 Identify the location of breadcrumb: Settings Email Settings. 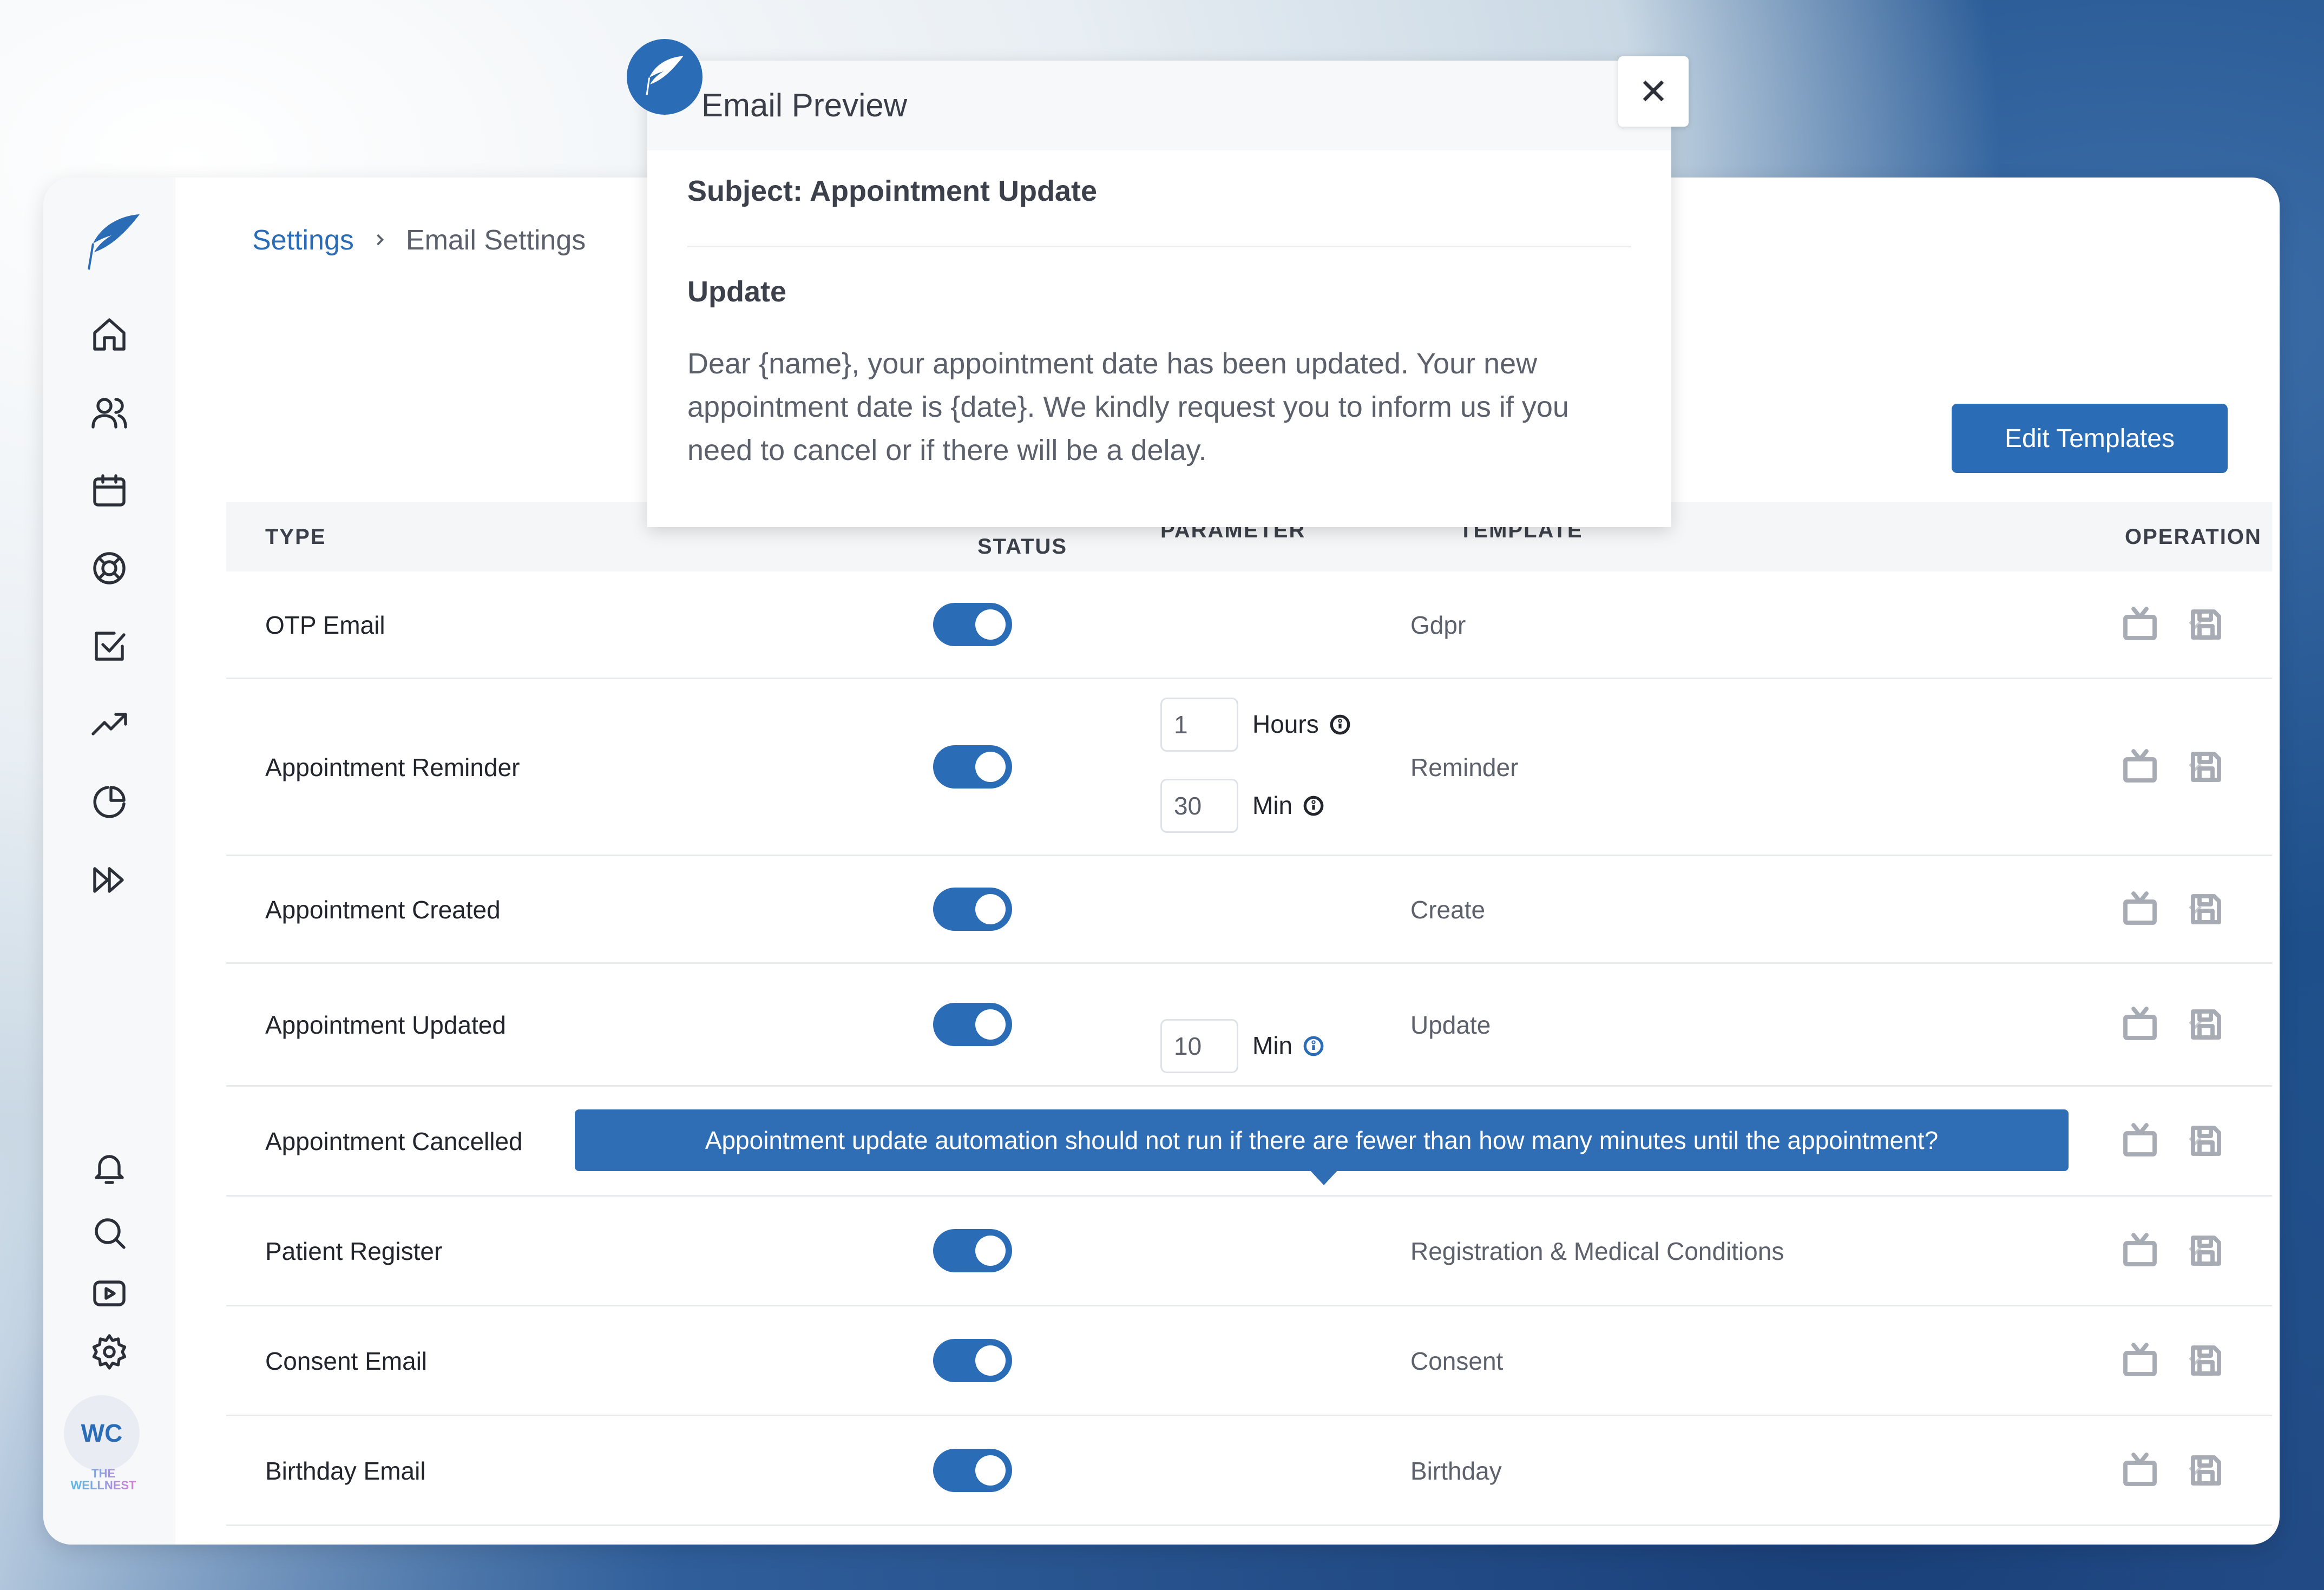
(419, 240).